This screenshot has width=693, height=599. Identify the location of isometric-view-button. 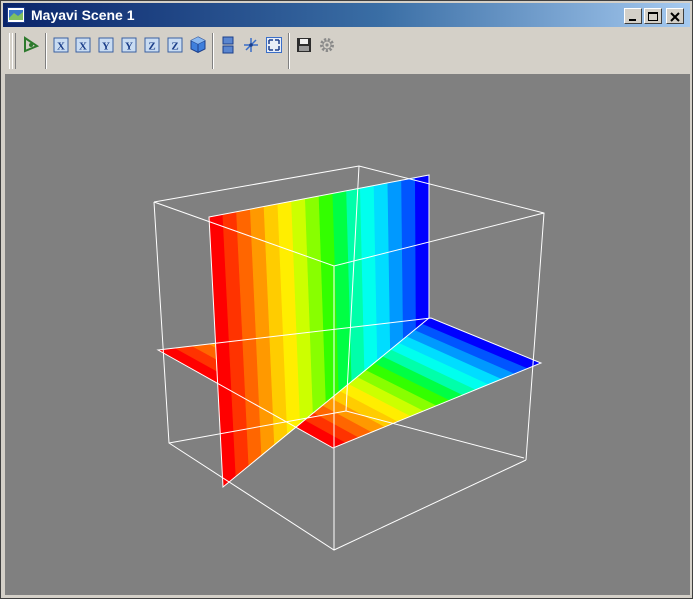
(198, 45).